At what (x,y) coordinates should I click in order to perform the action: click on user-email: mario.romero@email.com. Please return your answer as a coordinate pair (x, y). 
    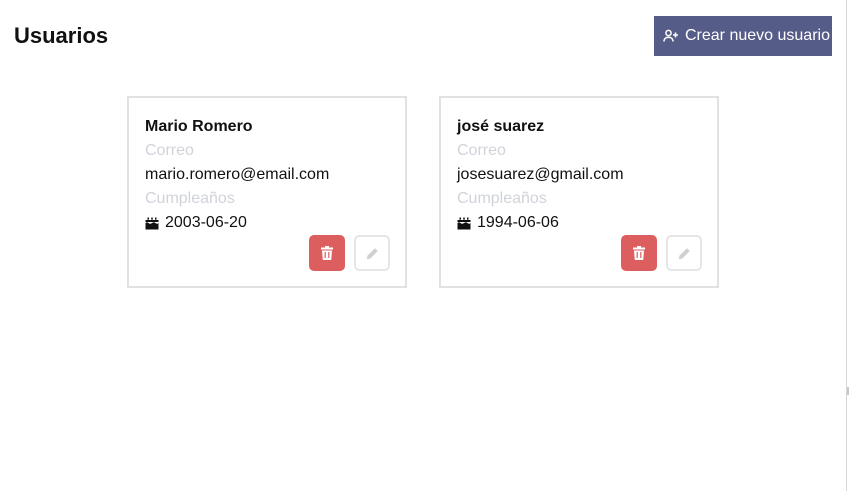
    Looking at the image, I should click on (237, 174).